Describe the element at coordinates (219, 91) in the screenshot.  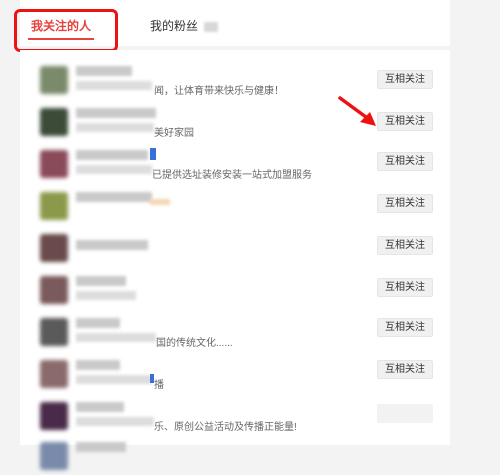
I see `signature-text: 闻，让体育带来快乐与健康！` at that location.